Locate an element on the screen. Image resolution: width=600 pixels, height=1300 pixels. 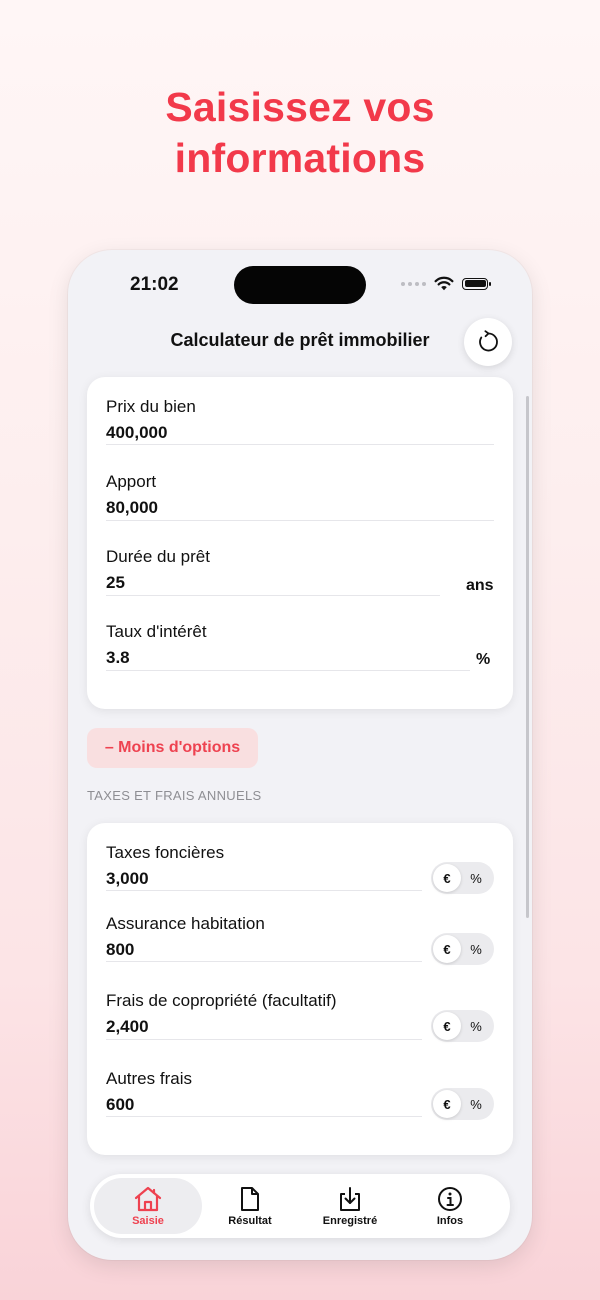
duration-unit: ans is located at coordinates (480, 585).